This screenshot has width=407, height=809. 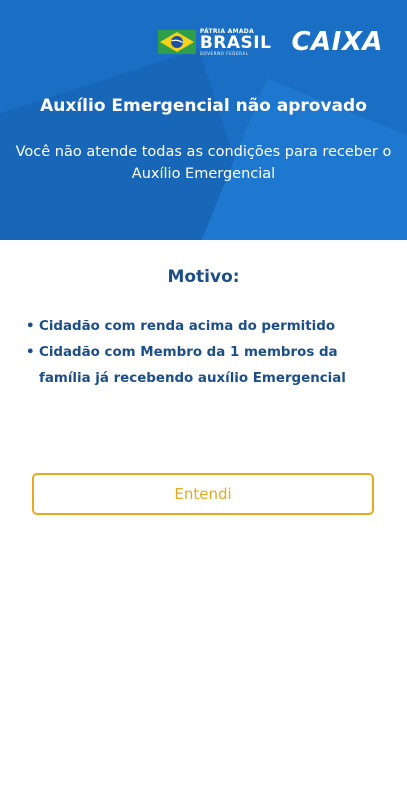 I want to click on page-title: Auxílio Emergencial não aprovado, so click(x=203, y=106).